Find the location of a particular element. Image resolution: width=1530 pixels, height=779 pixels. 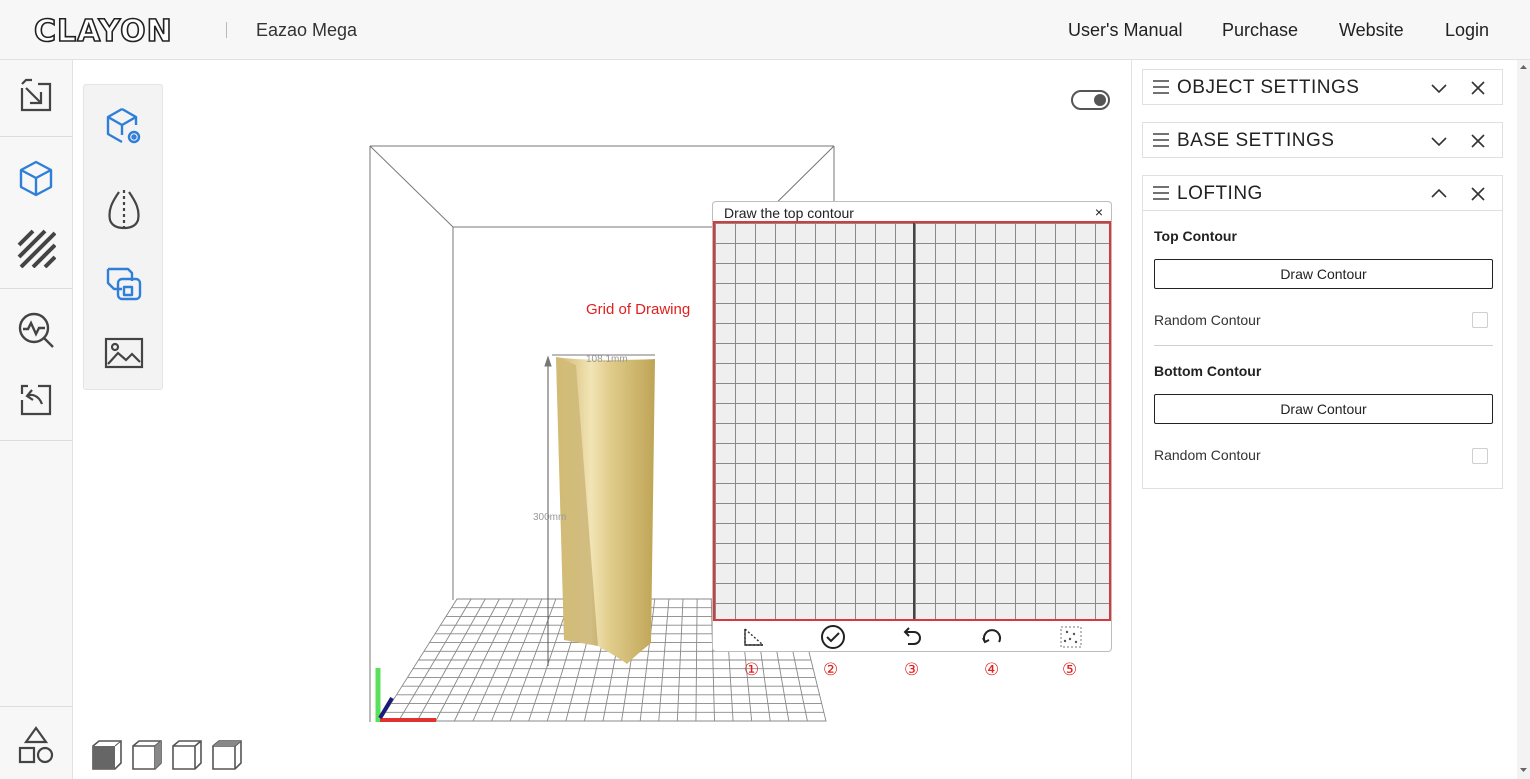

top-random-contour-checkbox is located at coordinates (1480, 320).